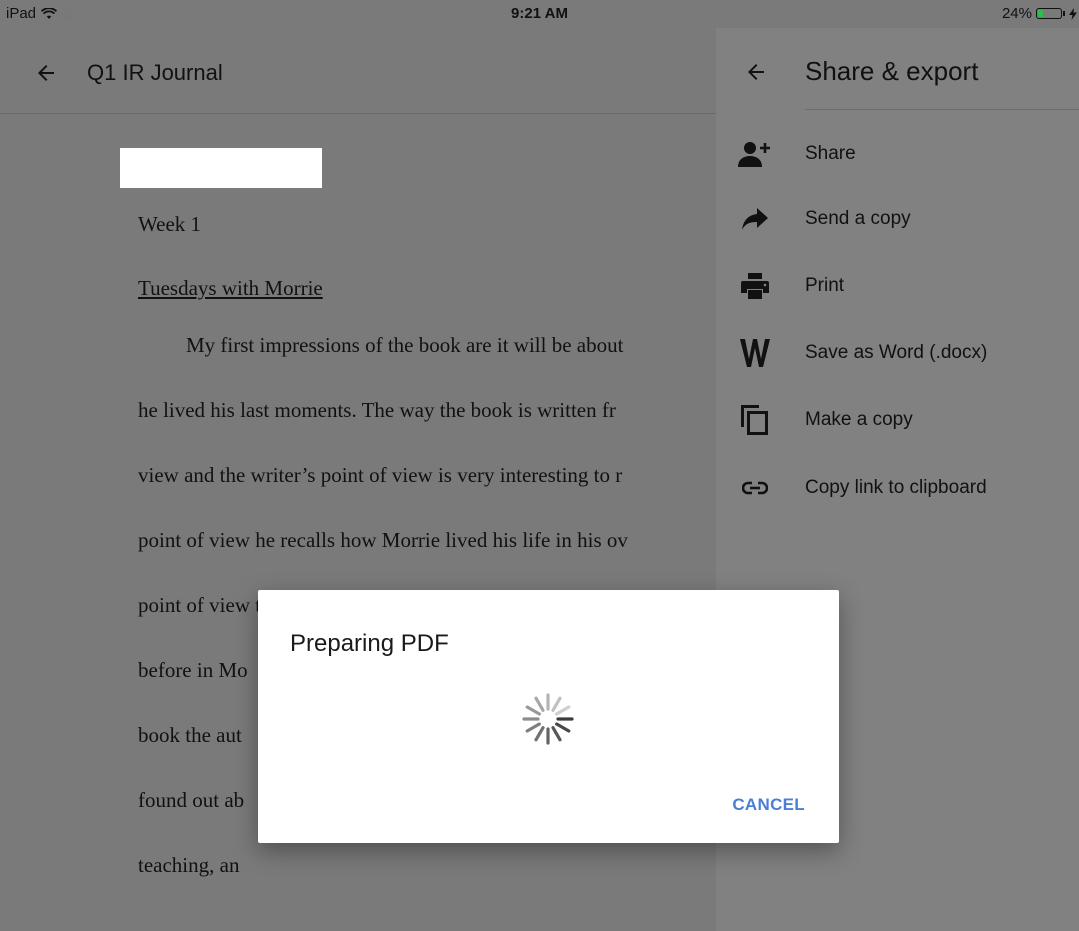  I want to click on panel-header: Share & export, so click(897, 69).